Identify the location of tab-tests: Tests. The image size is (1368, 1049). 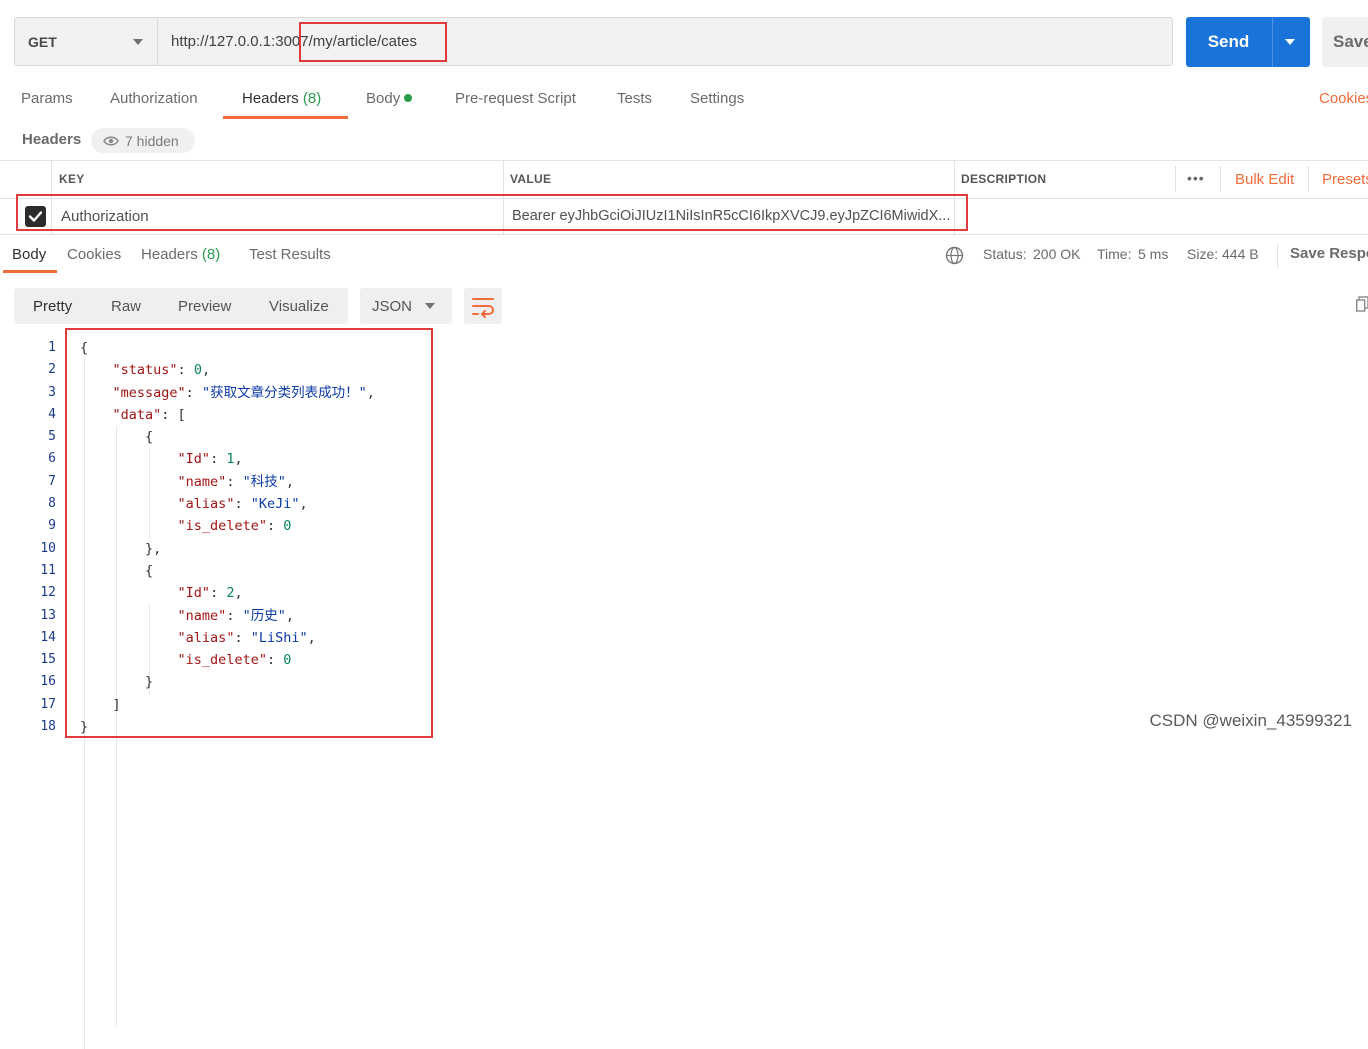
(634, 101).